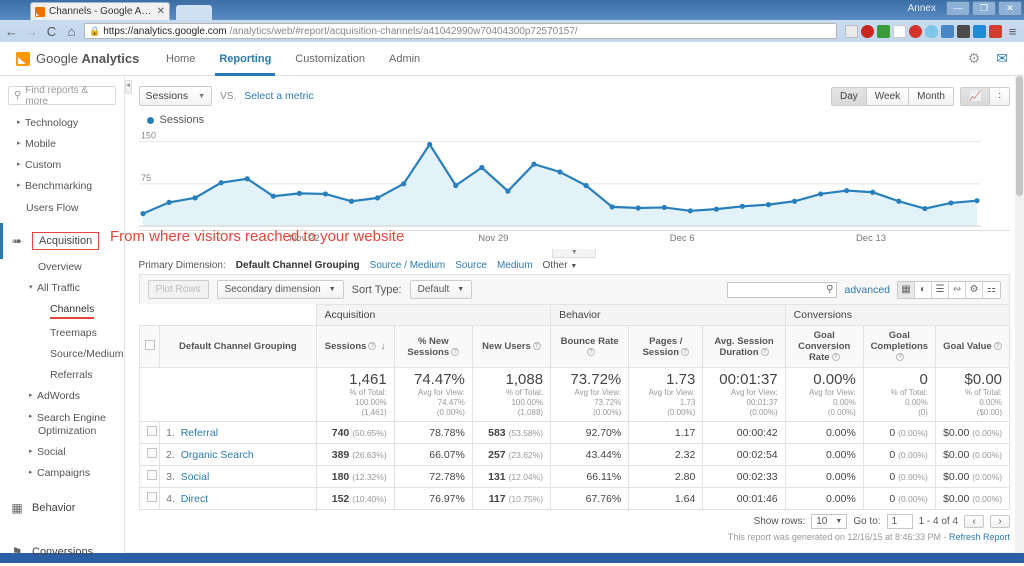  What do you see at coordinates (883, 31) in the screenshot?
I see `shield-icon` at bounding box center [883, 31].